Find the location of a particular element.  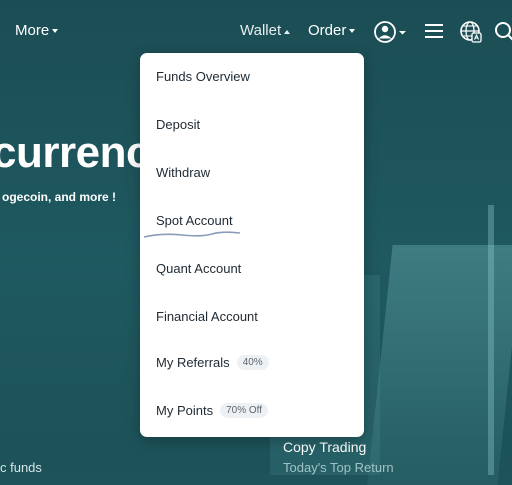

menu-item-label: Deposit is located at coordinates (178, 124).